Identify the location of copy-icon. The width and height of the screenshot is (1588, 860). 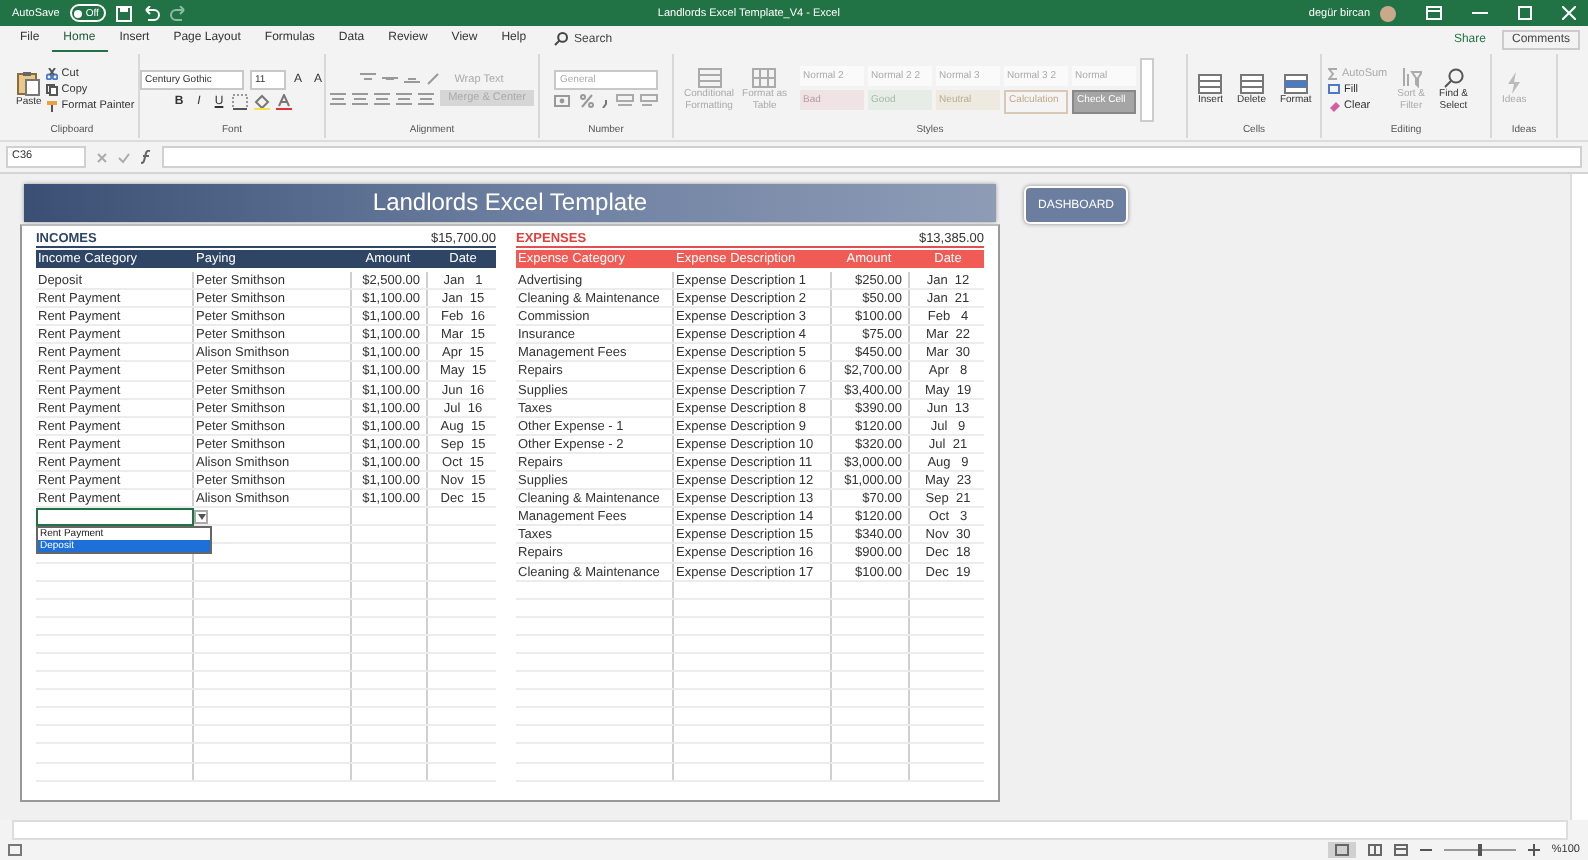
(51, 89).